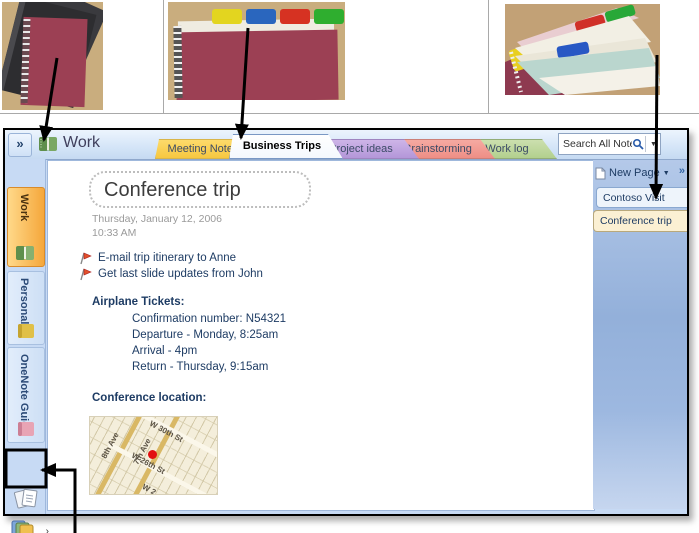 The height and width of the screenshot is (533, 699). What do you see at coordinates (165, 351) in the screenshot?
I see `ticket-detail: Arrival - 4pm` at bounding box center [165, 351].